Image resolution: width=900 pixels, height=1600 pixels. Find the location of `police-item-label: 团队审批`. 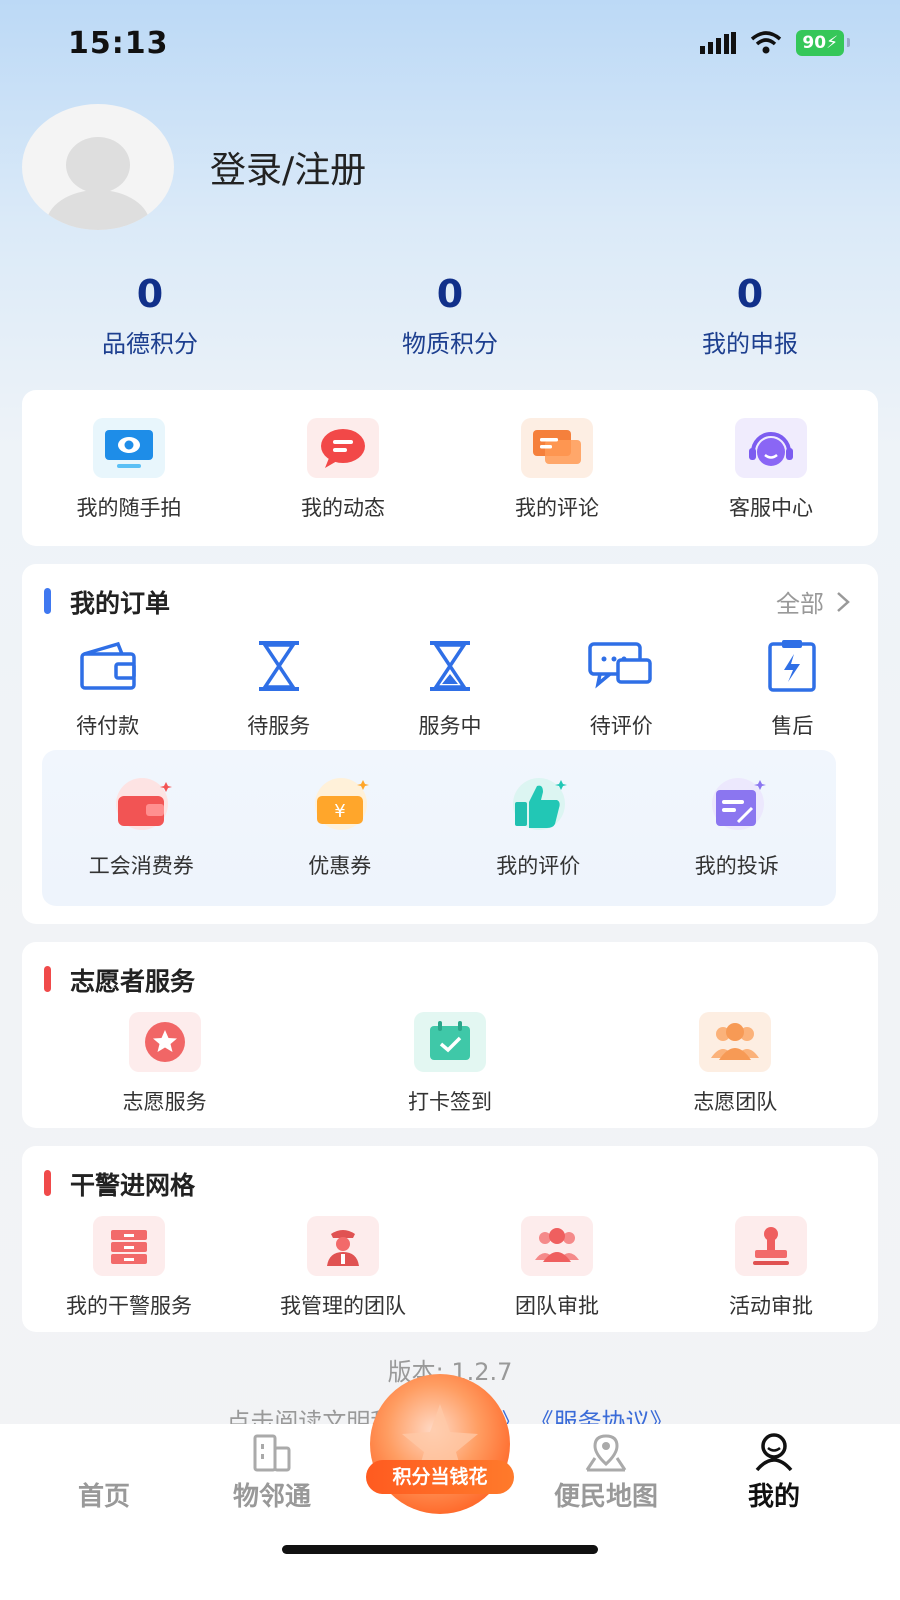

police-item-label: 团队审批 is located at coordinates (557, 1306).